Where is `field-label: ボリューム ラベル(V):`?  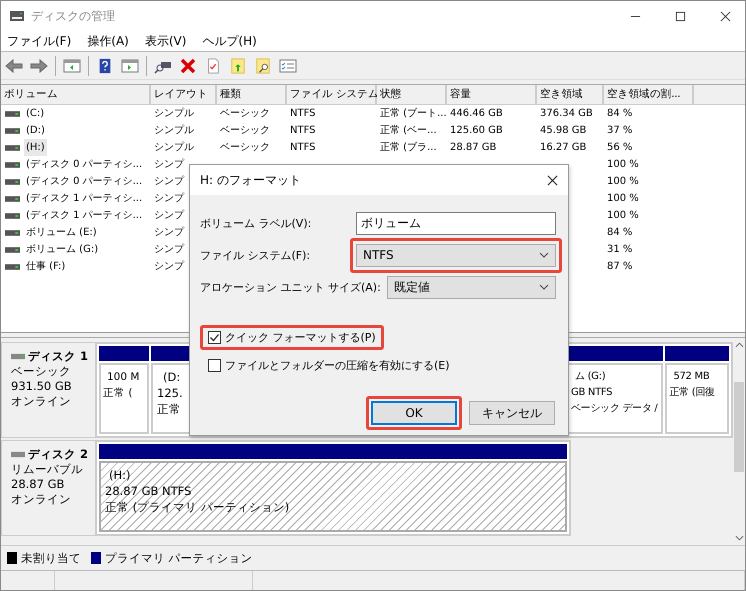
field-label: ボリューム ラベル(V): is located at coordinates (256, 223).